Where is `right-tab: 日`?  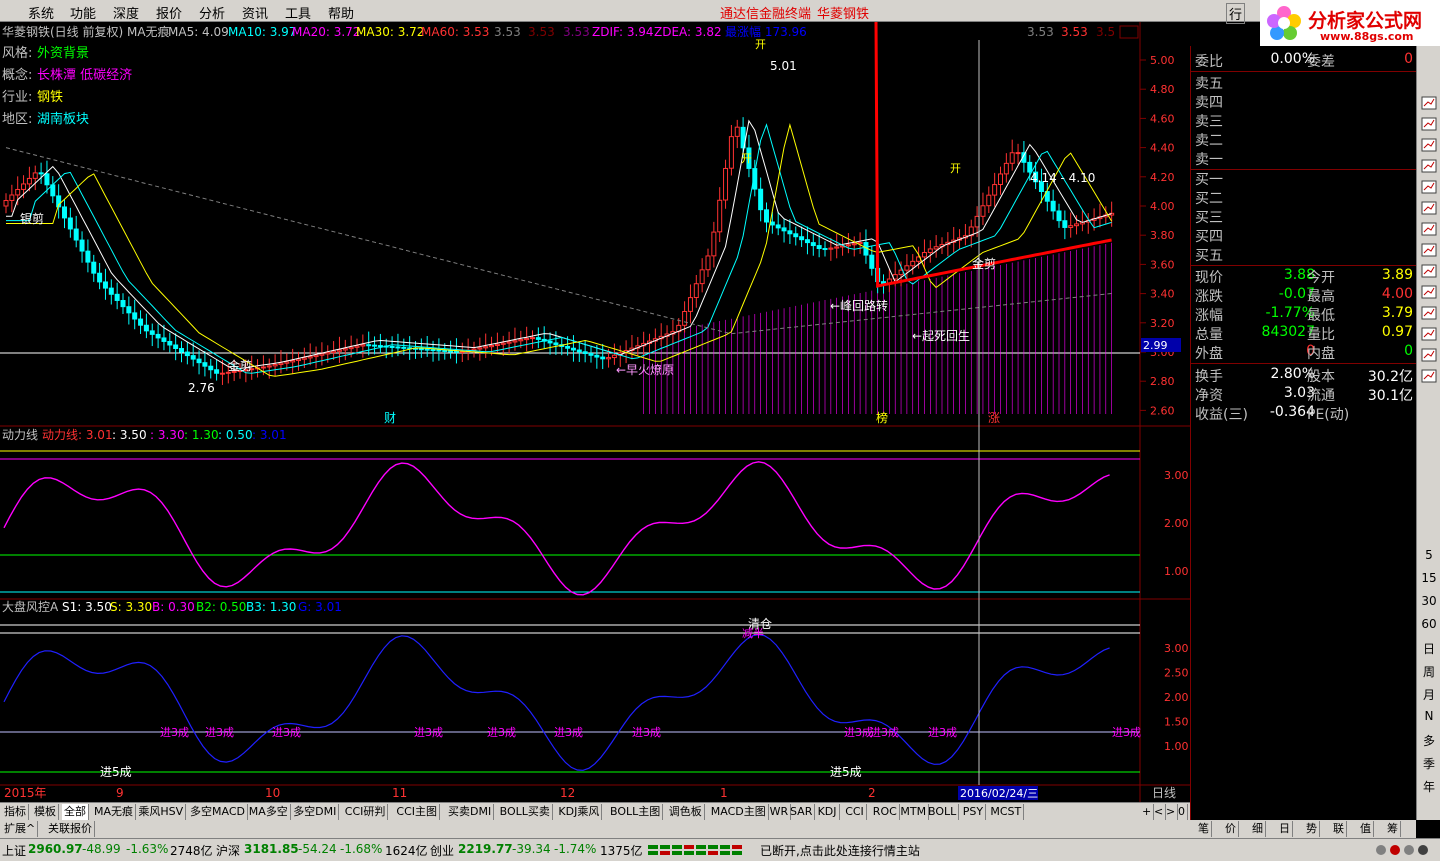 right-tab: 日 is located at coordinates (1285, 829).